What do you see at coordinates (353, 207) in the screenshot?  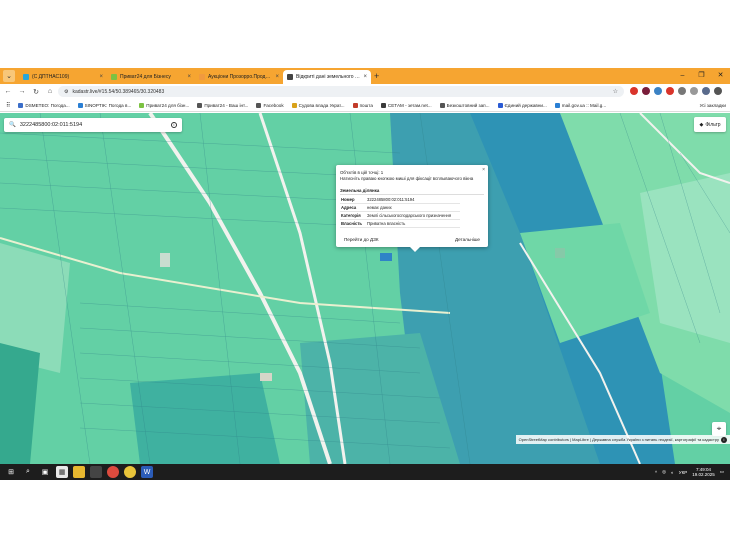 I see `row-key: Адреса` at bounding box center [353, 207].